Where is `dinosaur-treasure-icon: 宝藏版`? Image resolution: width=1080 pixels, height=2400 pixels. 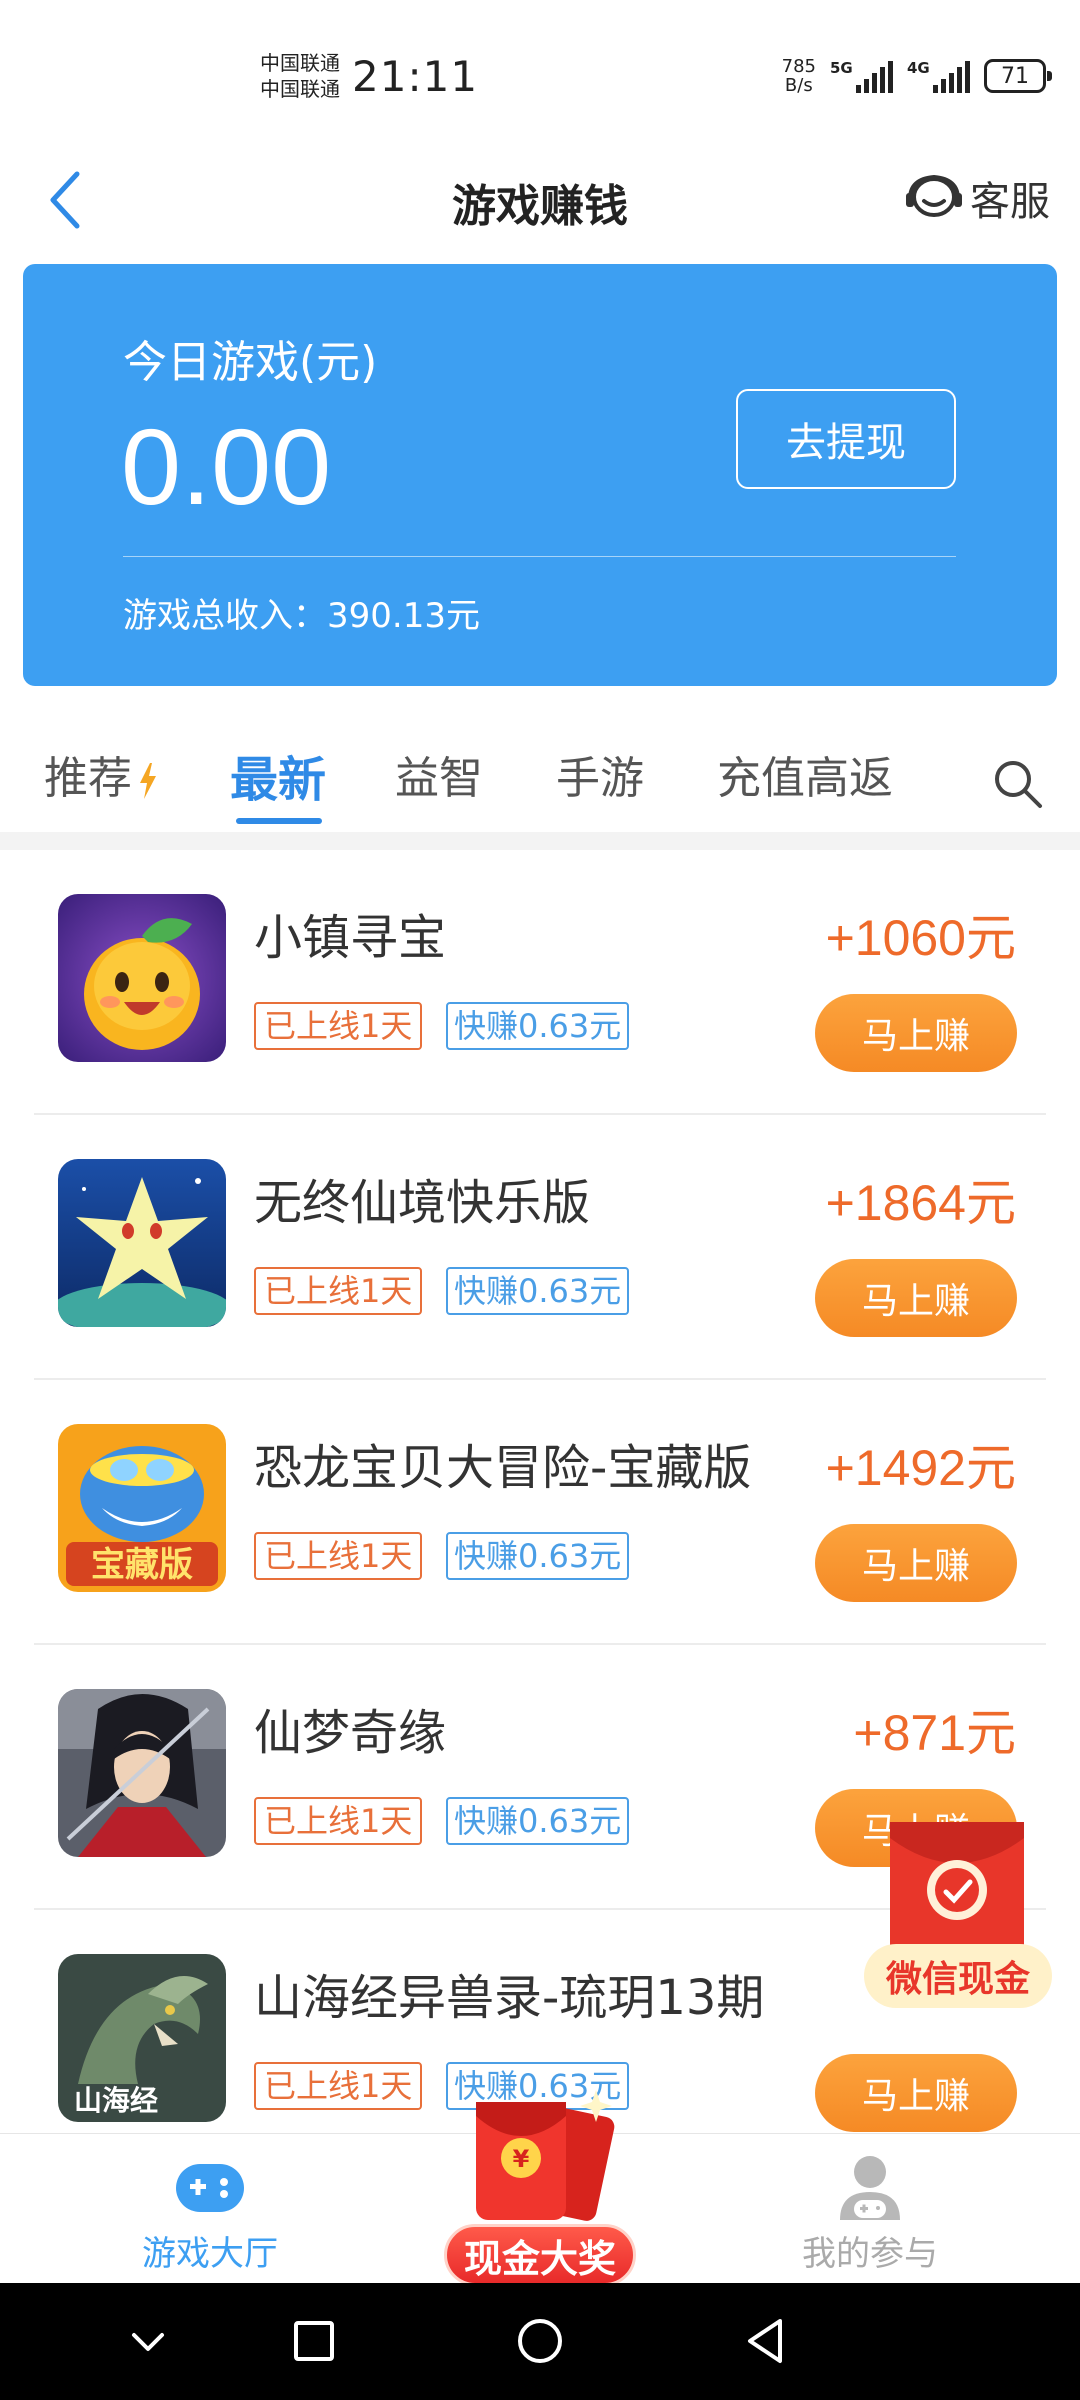 dinosaur-treasure-icon: 宝藏版 is located at coordinates (142, 1508).